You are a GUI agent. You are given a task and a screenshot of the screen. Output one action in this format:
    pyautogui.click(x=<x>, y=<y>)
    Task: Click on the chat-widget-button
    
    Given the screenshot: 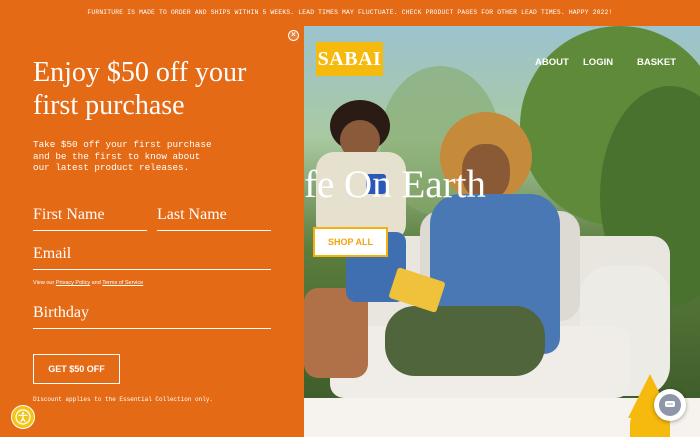 What is the action you would take?
    pyautogui.click(x=670, y=405)
    